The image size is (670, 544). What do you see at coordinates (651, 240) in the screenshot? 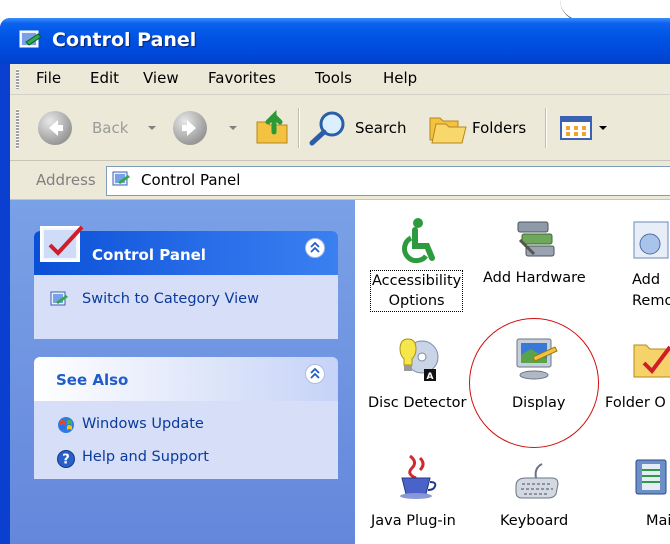
I see `add-remove-programs-icon` at bounding box center [651, 240].